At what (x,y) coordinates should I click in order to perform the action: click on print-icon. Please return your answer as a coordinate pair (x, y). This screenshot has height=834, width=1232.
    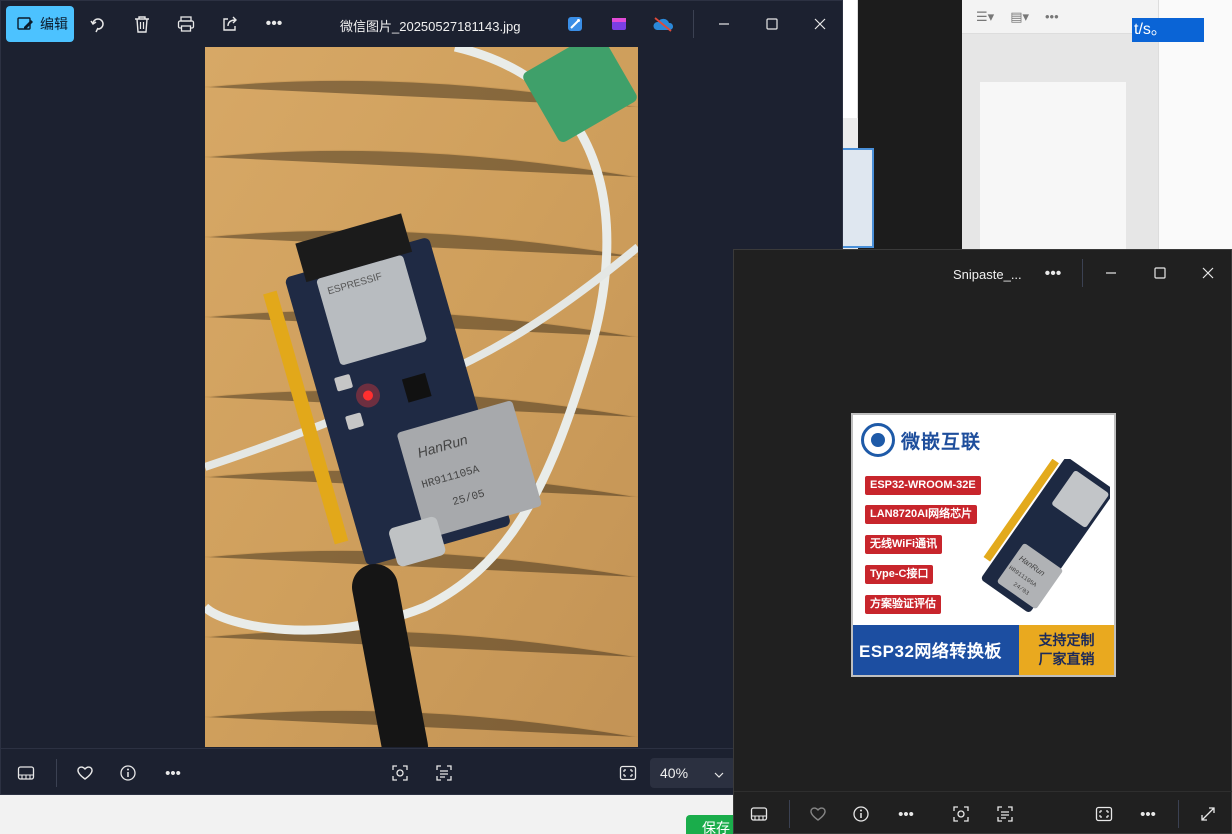
    Looking at the image, I should click on (186, 24).